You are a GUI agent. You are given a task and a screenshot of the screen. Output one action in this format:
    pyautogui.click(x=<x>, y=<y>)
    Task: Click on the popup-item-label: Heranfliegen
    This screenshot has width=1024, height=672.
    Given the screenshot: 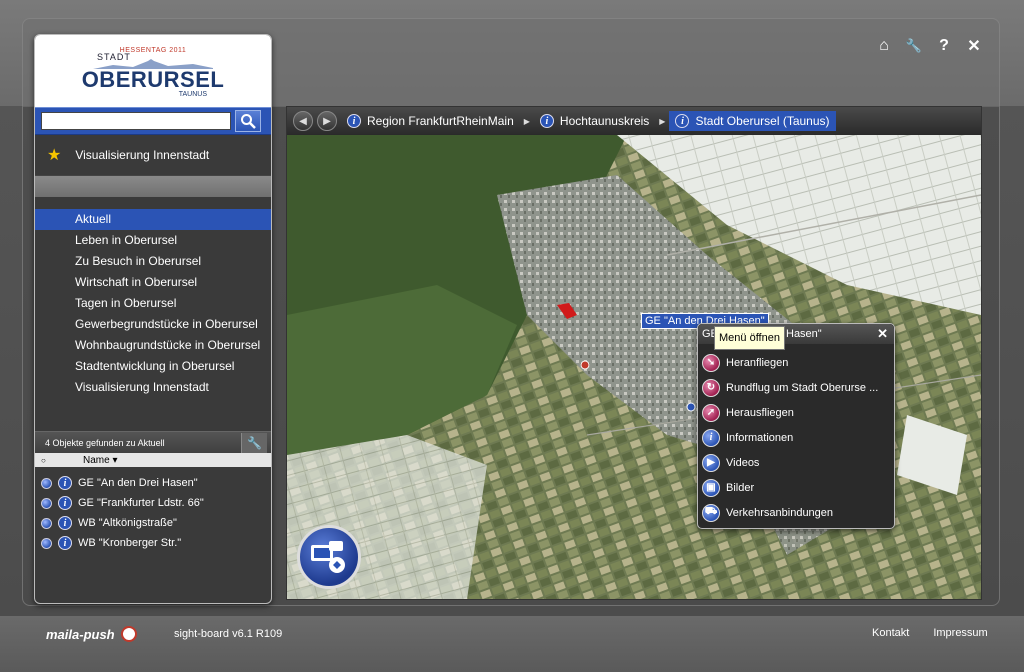 What is the action you would take?
    pyautogui.click(x=757, y=362)
    